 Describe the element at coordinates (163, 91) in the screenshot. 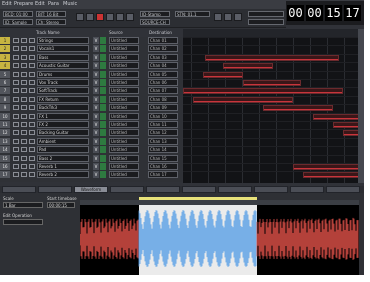

I see `track-destination-select: Chan 07` at that location.